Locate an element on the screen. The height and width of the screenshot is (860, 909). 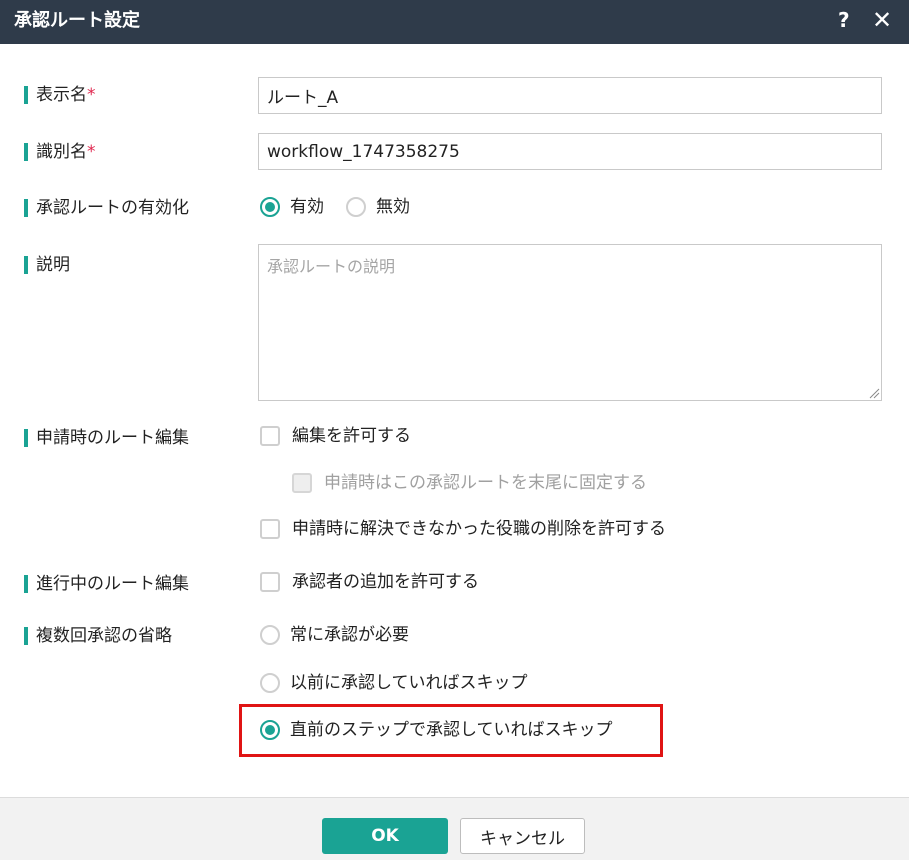
help-icon: ? is located at coordinates (844, 20).